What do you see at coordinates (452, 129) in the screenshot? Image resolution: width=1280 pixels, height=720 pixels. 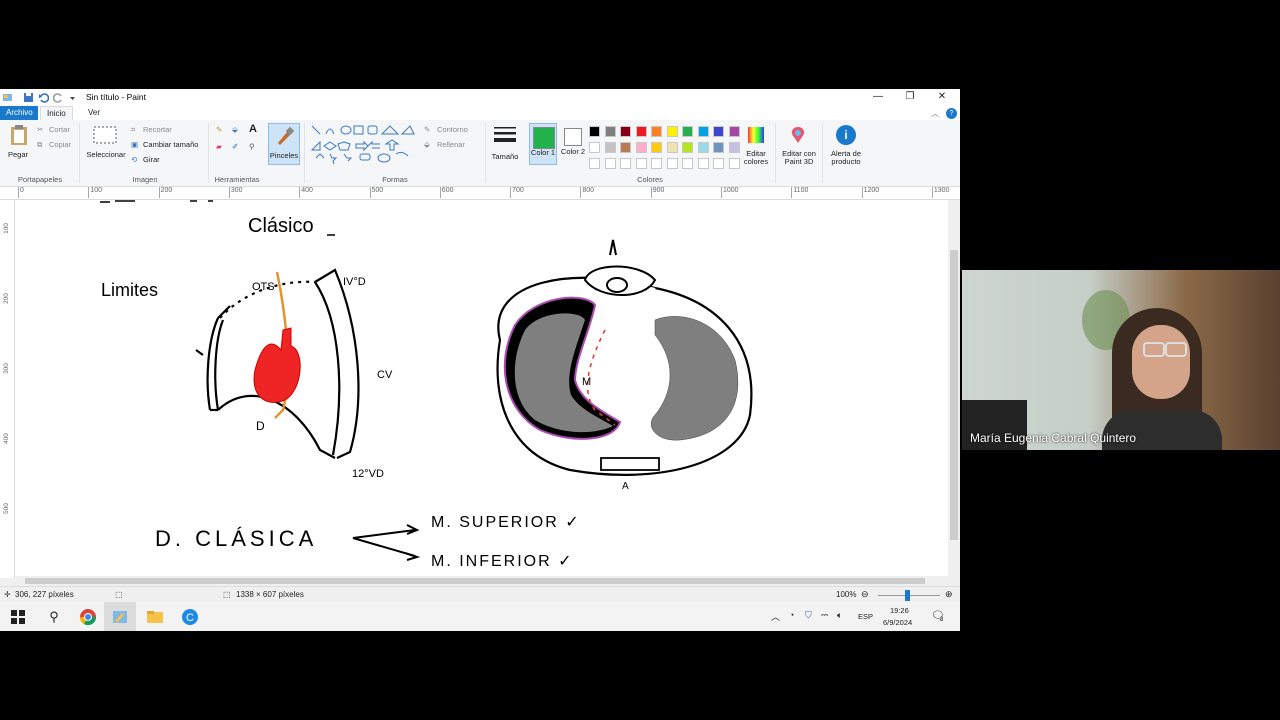 I see `outline-button: Contorno` at bounding box center [452, 129].